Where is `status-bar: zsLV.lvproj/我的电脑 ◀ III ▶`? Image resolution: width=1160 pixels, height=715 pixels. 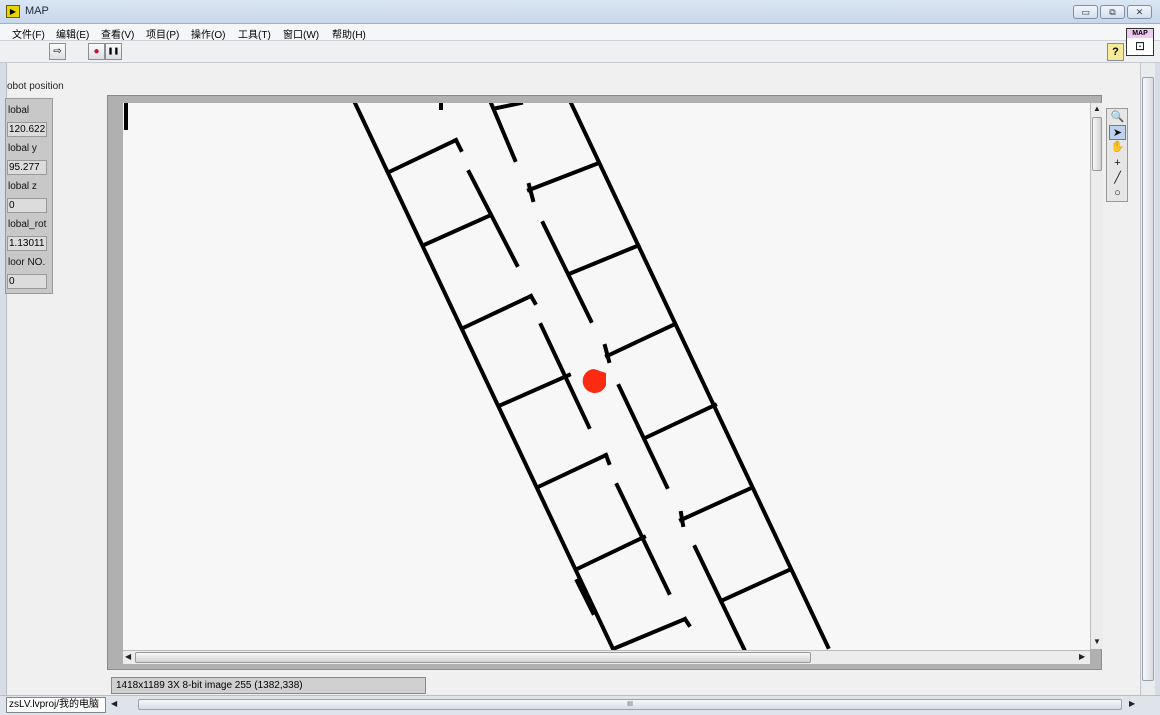
status-bar: zsLV.lvproj/我的电脑 ◀ III ▶ is located at coordinates (580, 705).